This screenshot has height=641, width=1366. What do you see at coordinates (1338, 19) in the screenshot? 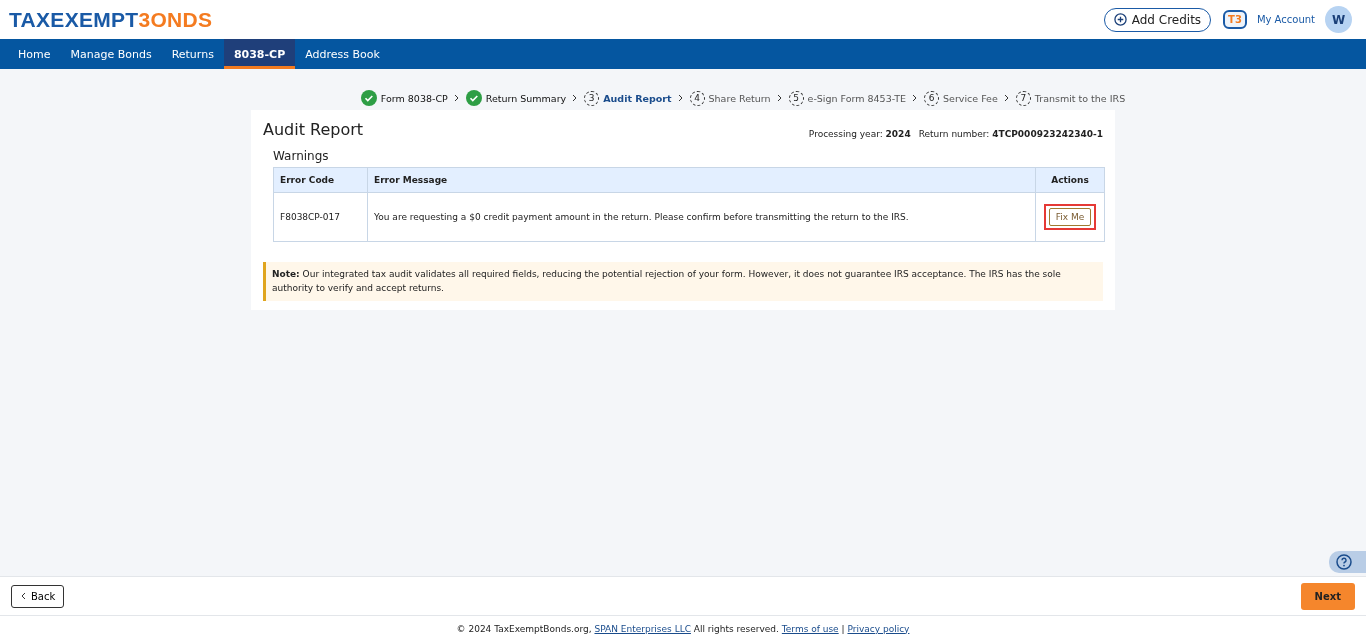
I see `avatar: W` at bounding box center [1338, 19].